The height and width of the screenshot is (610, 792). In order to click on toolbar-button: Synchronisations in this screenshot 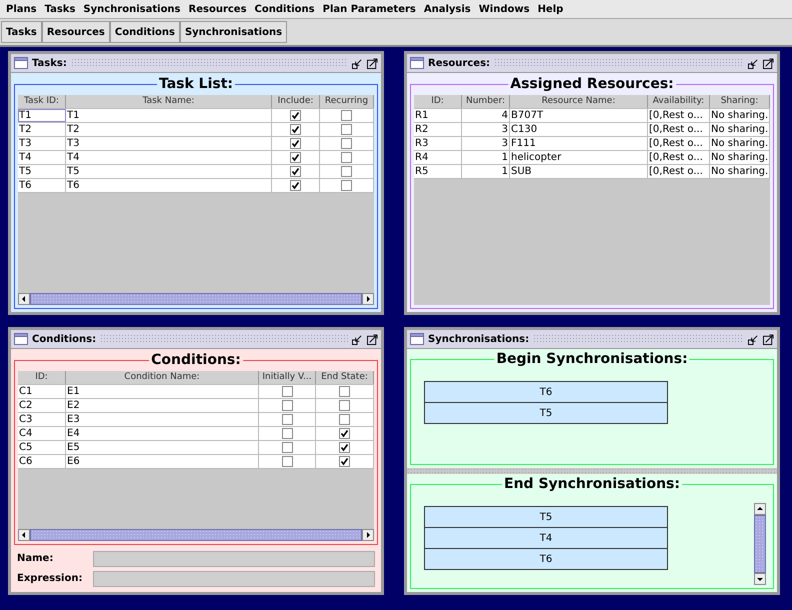, I will do `click(234, 32)`.